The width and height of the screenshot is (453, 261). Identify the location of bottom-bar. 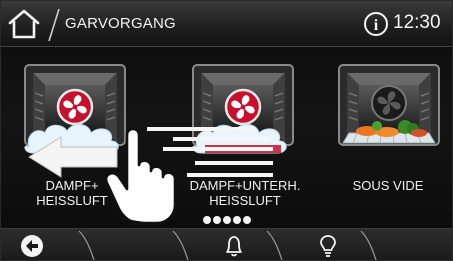
(226, 244).